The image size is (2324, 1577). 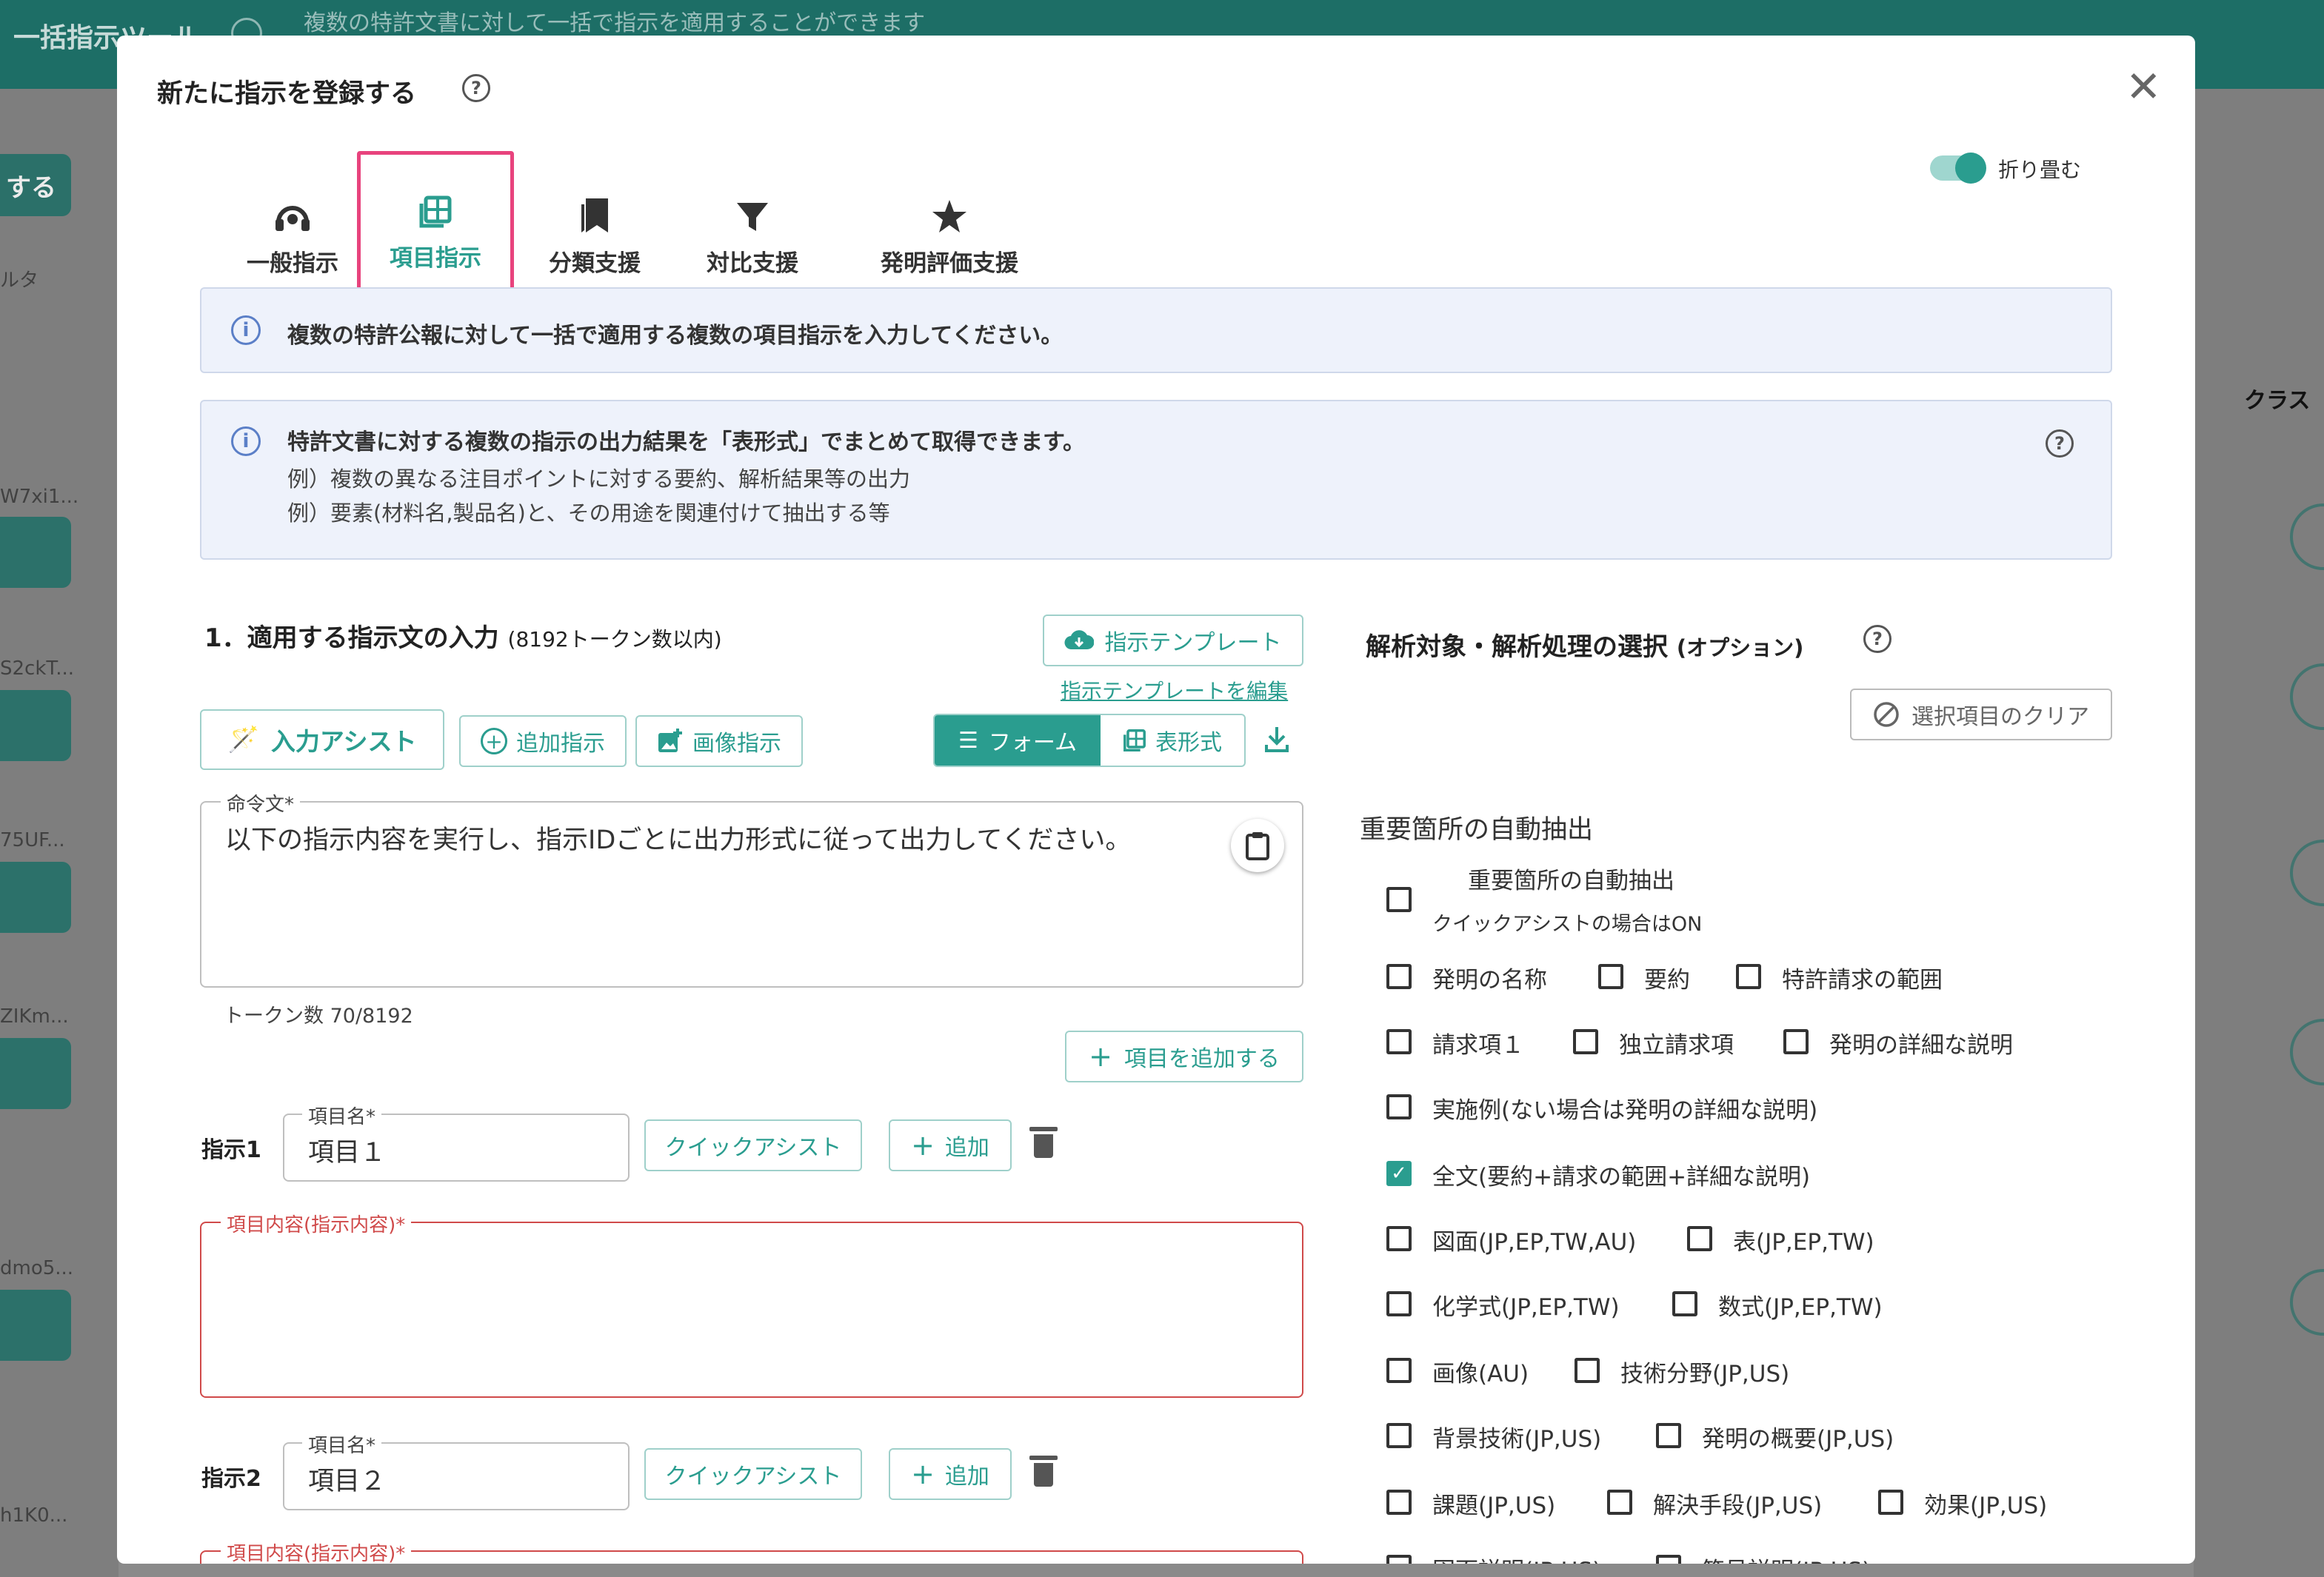 What do you see at coordinates (966, 1148) in the screenshot?
I see `add-label: 追加` at bounding box center [966, 1148].